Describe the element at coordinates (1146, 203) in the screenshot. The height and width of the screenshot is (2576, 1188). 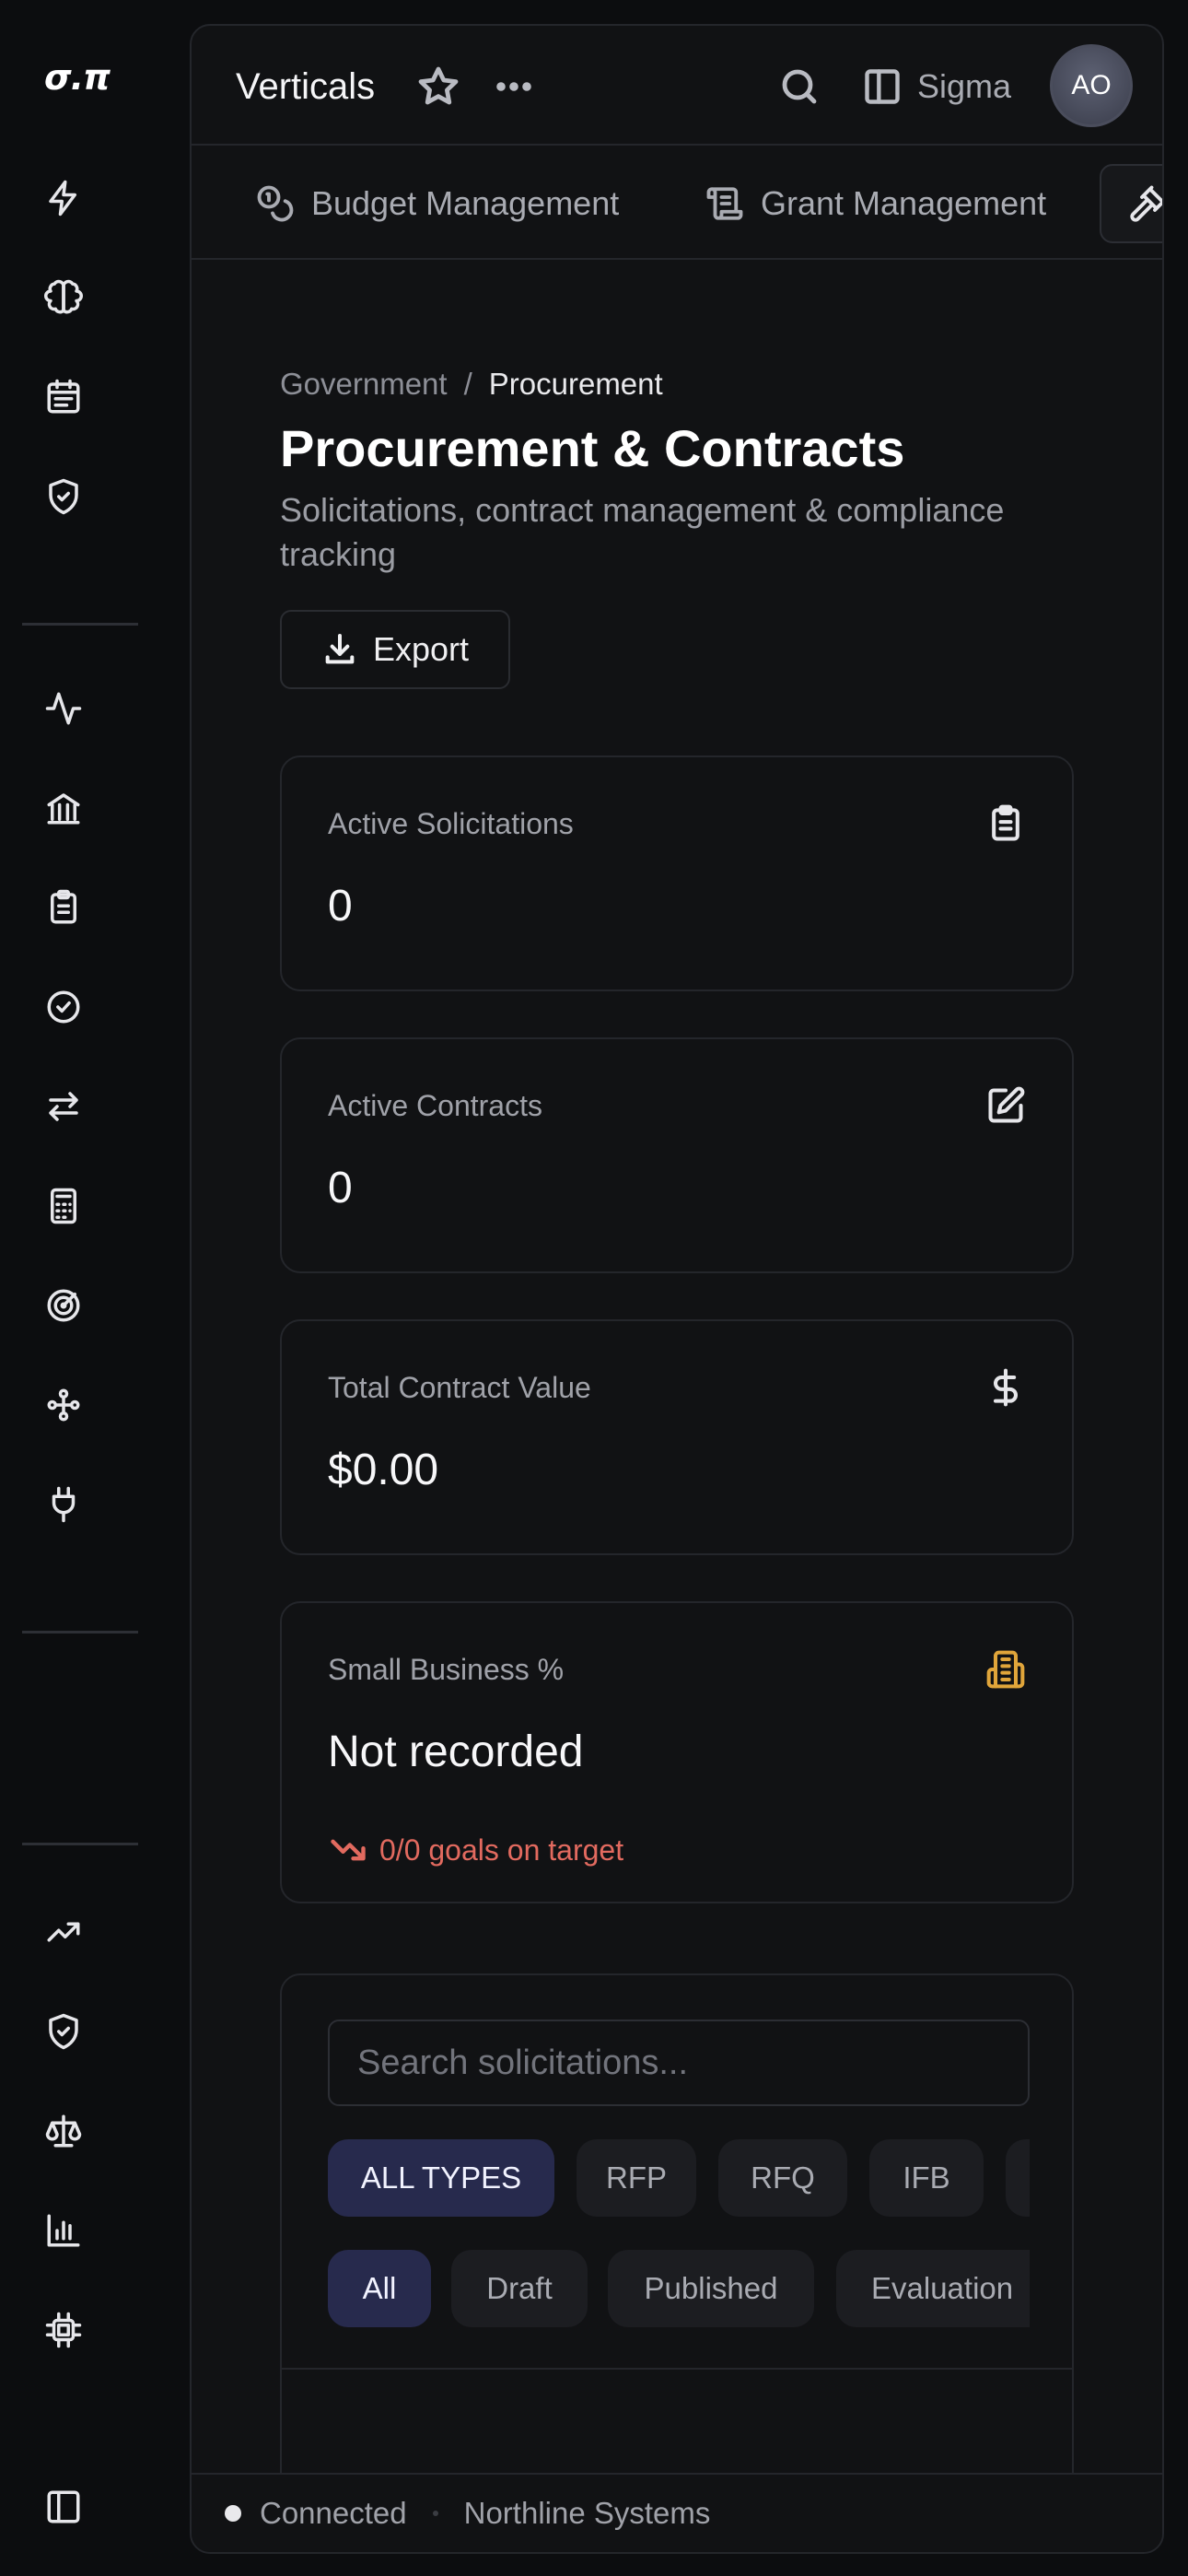
I see `gavel-icon` at that location.